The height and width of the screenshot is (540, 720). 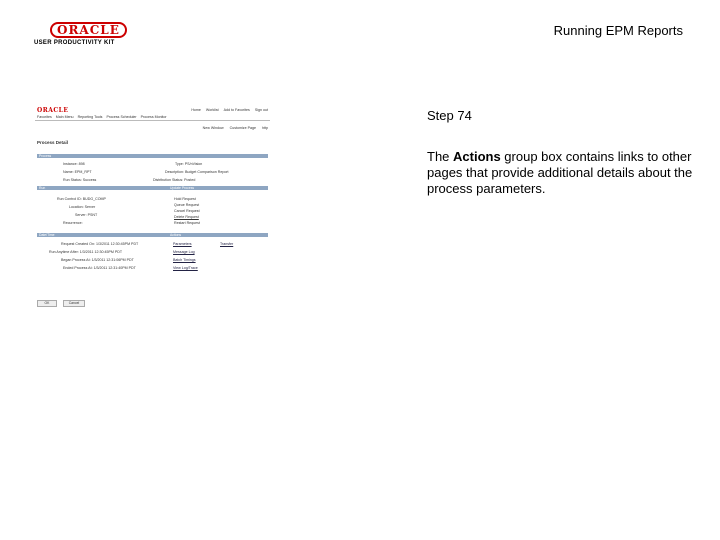 I want to click on run-field: Run Control ID: BUDG_COMP, so click(x=81, y=199).